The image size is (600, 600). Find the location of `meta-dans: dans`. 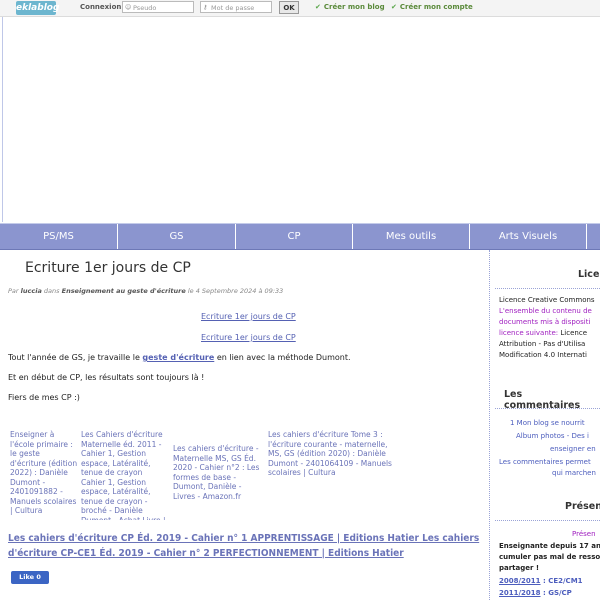

meta-dans: dans is located at coordinates (51, 291).